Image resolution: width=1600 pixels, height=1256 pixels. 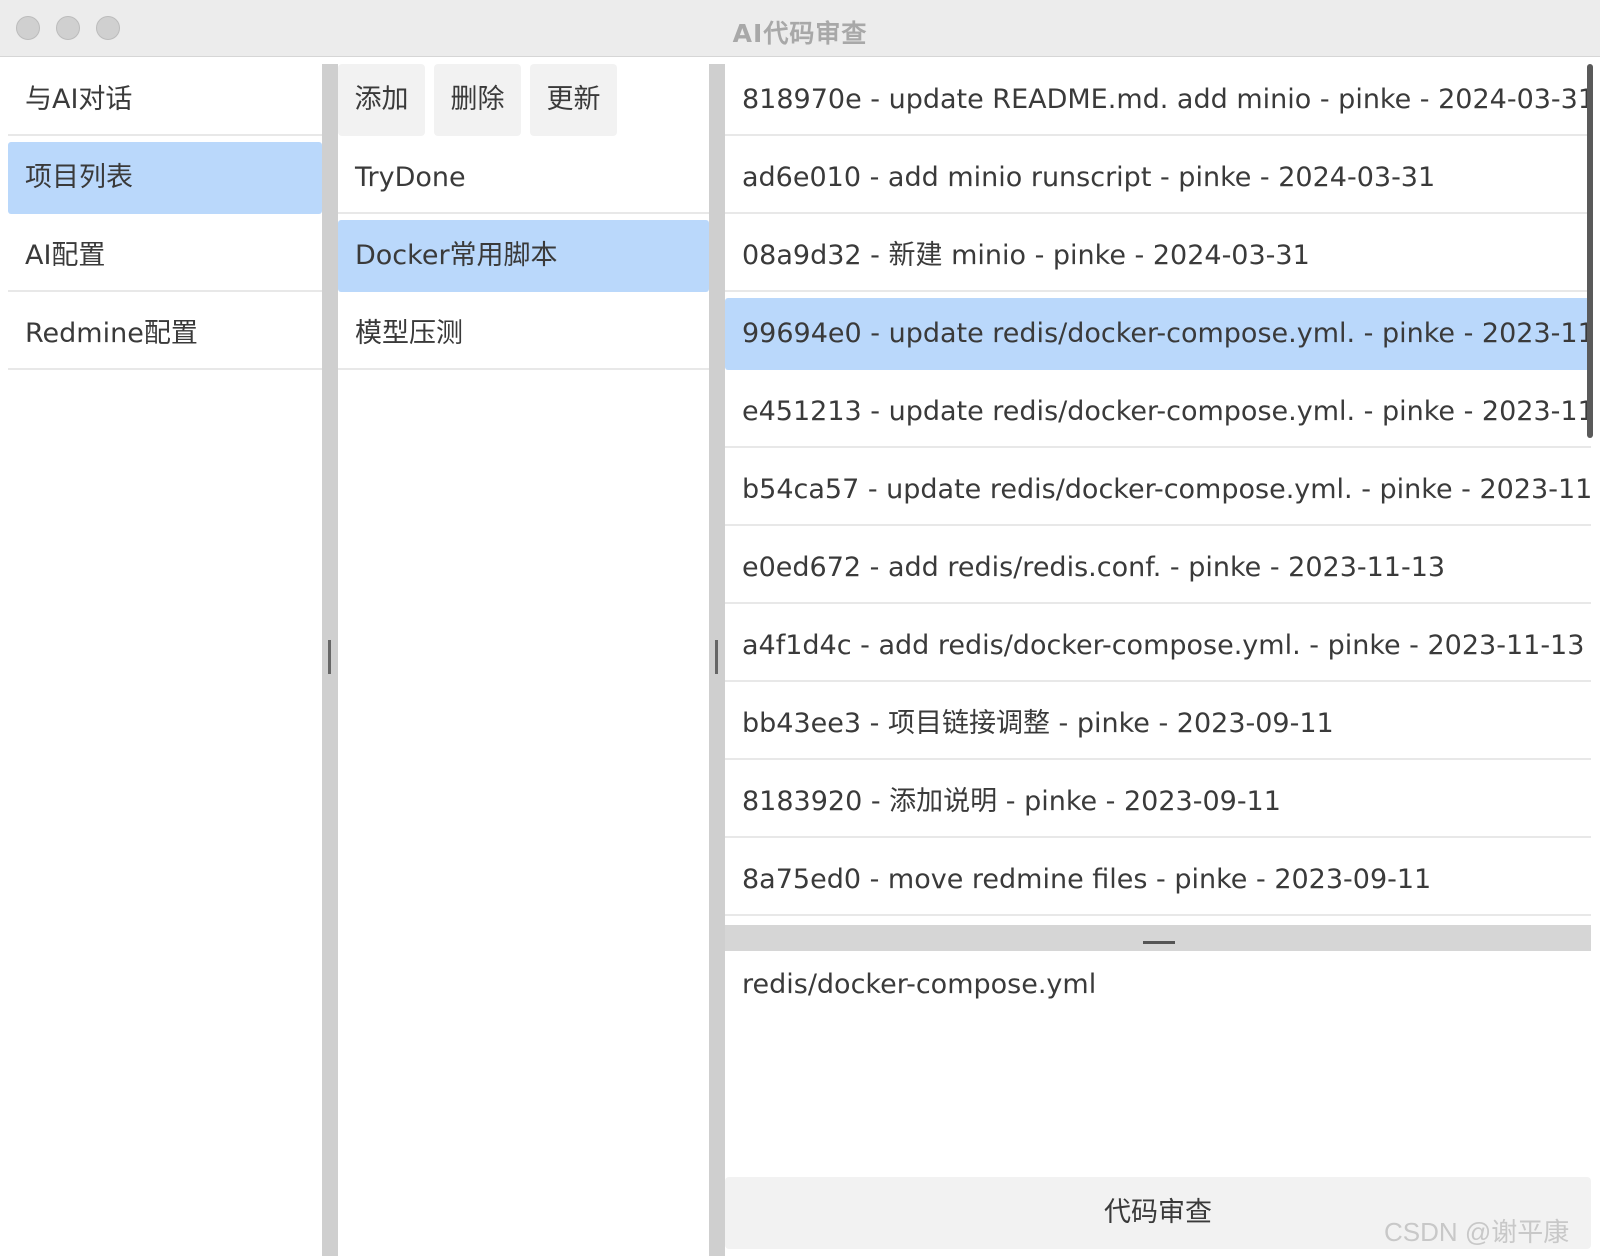 What do you see at coordinates (165, 256) in the screenshot?
I see `nav-item-ai-config: AI配置` at bounding box center [165, 256].